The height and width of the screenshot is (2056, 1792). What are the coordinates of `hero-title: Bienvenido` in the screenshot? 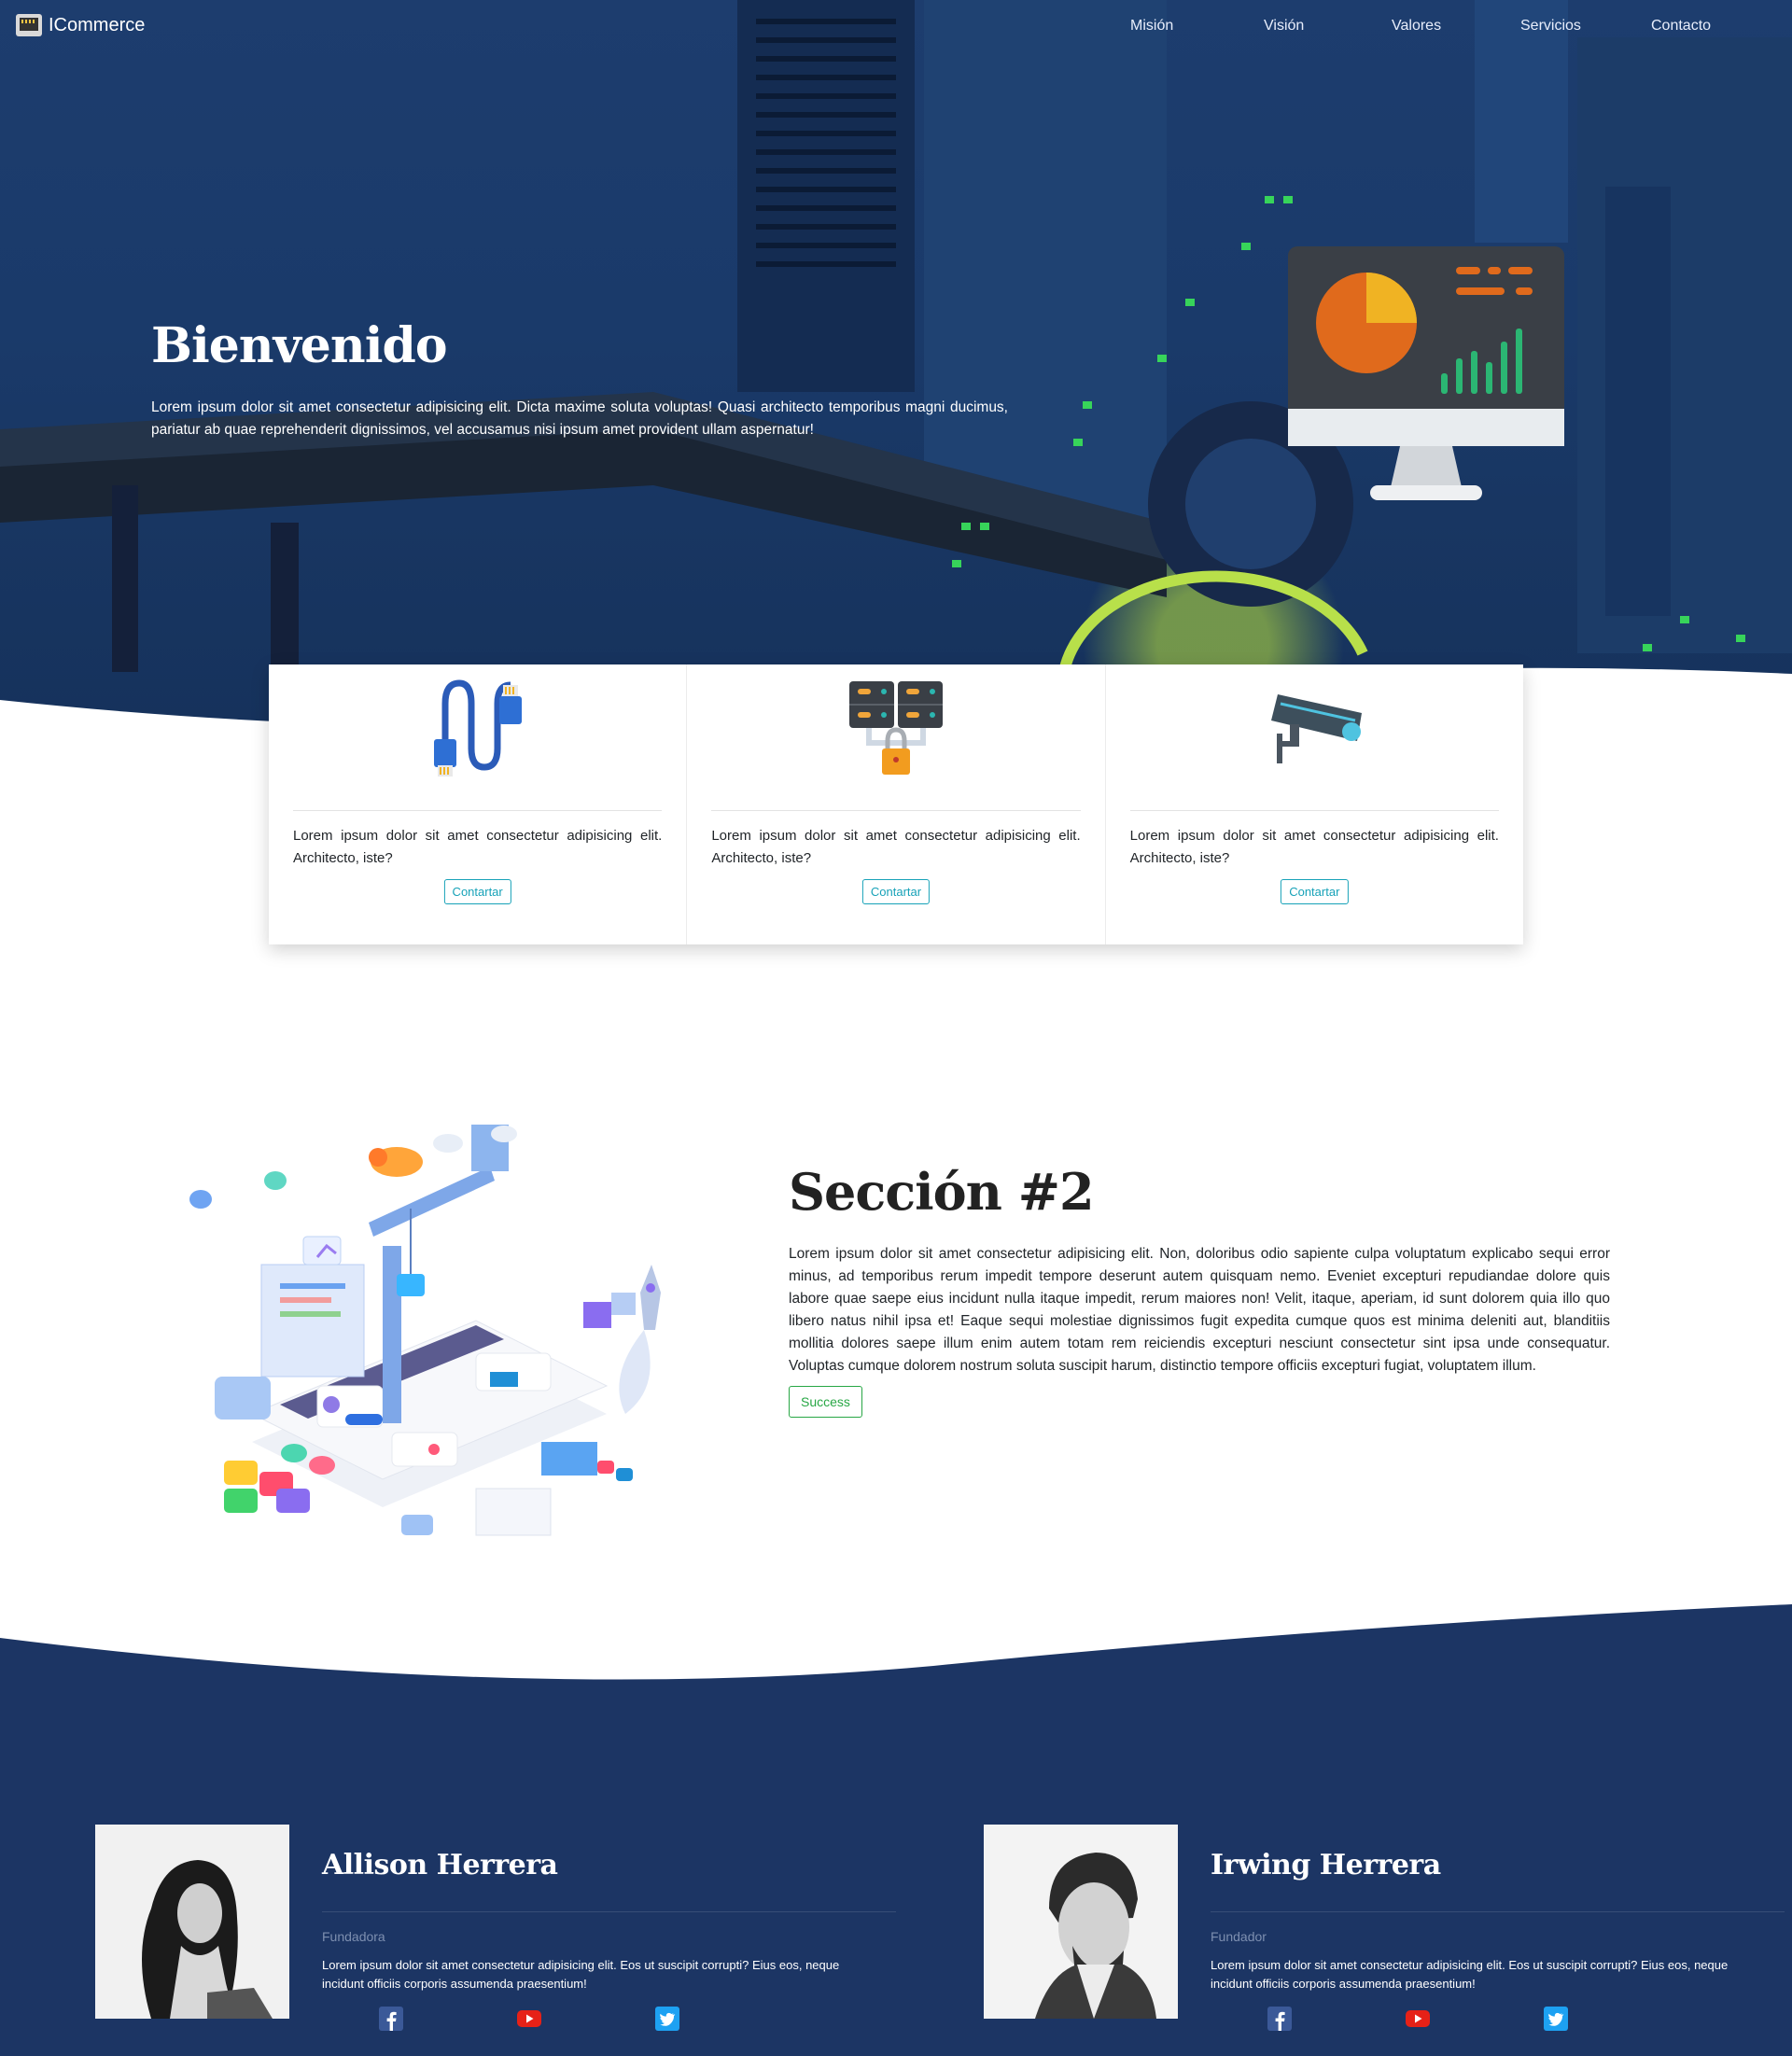 It's located at (299, 345).